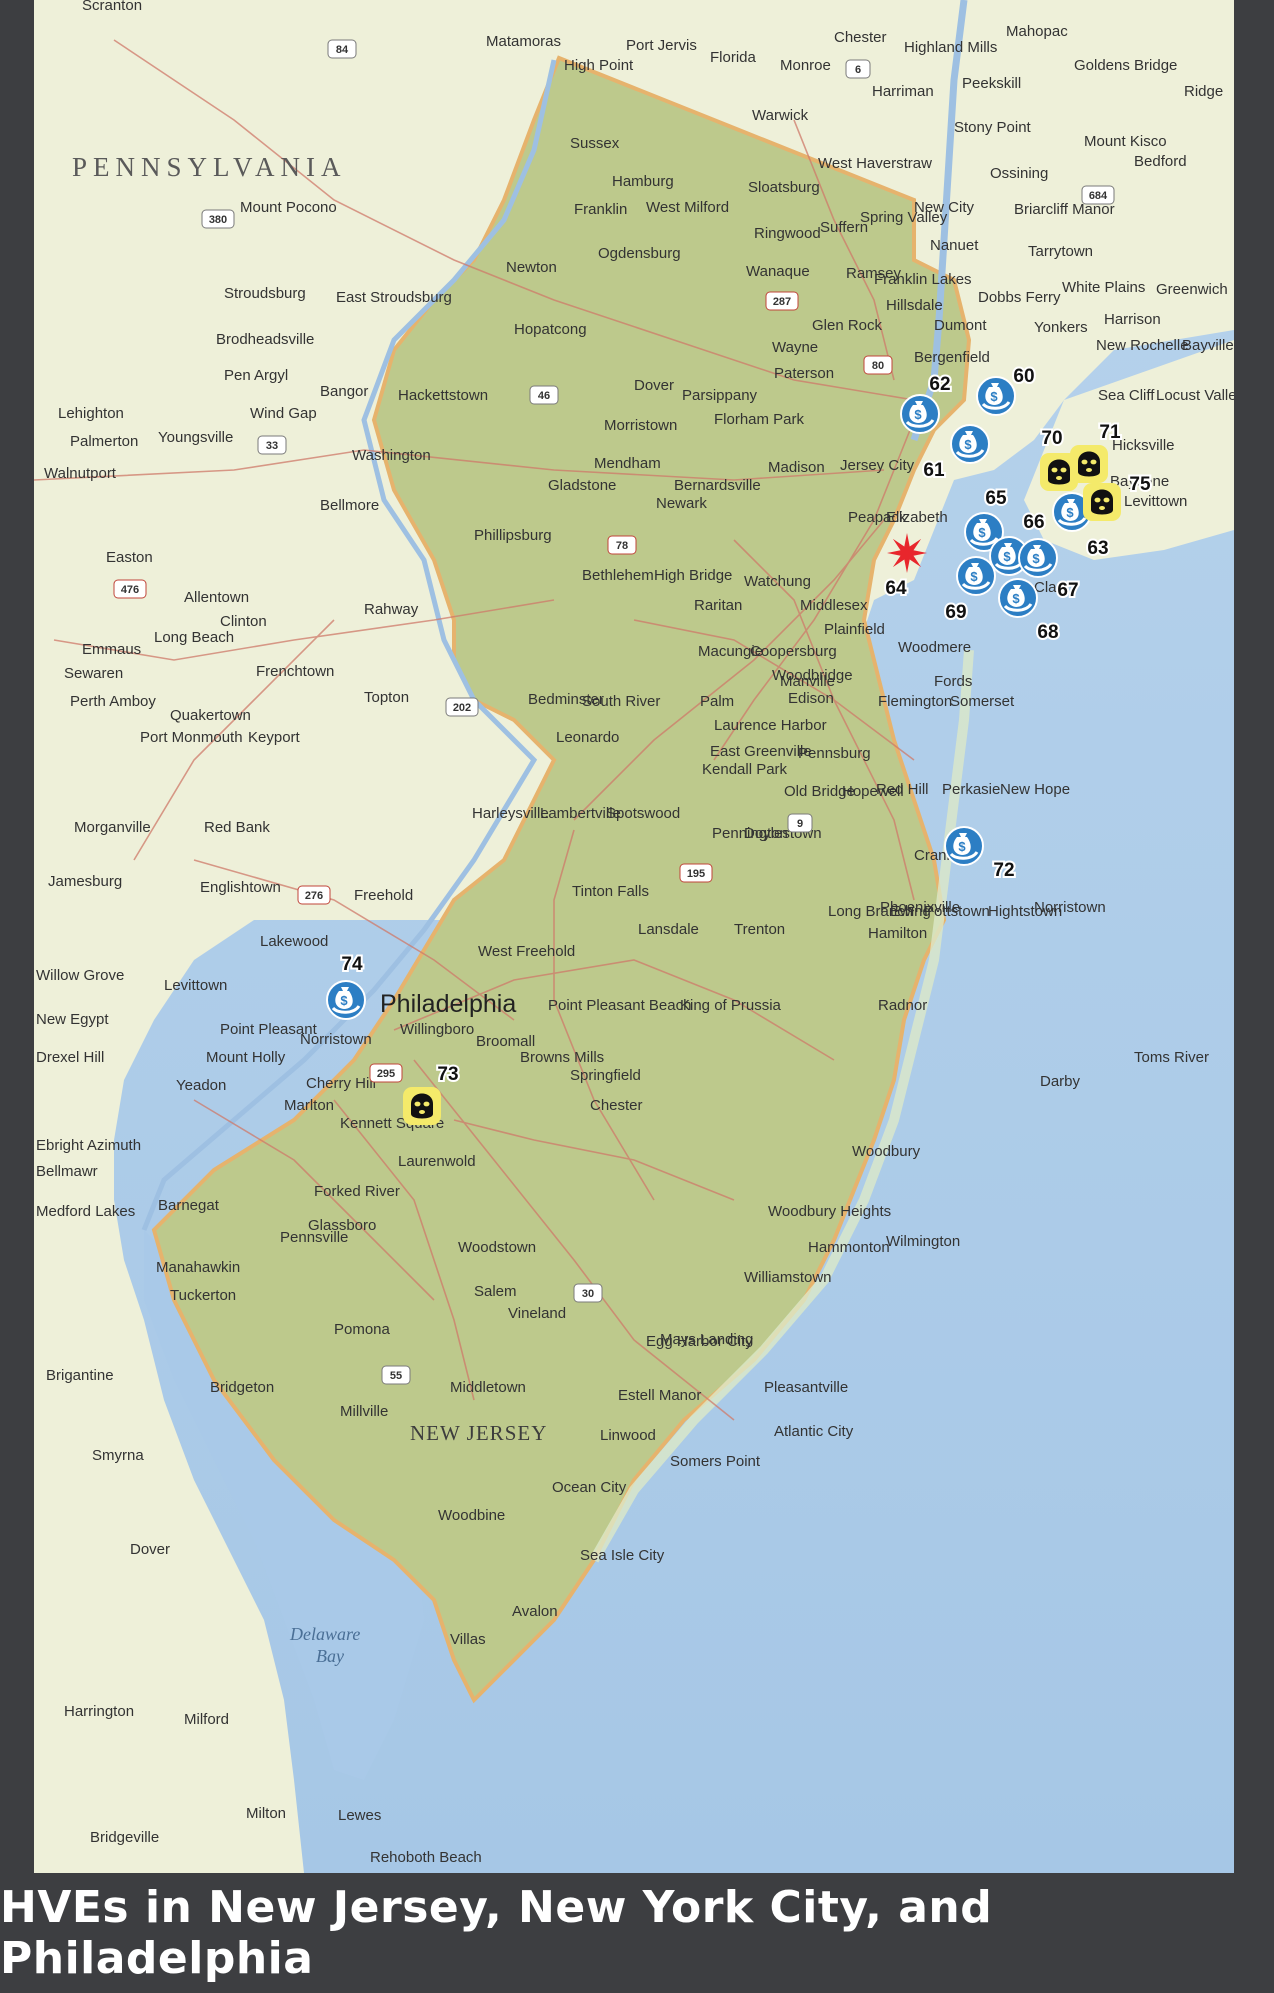 The width and height of the screenshot is (1274, 1993). I want to click on place-label: Youngsville, so click(195, 437).